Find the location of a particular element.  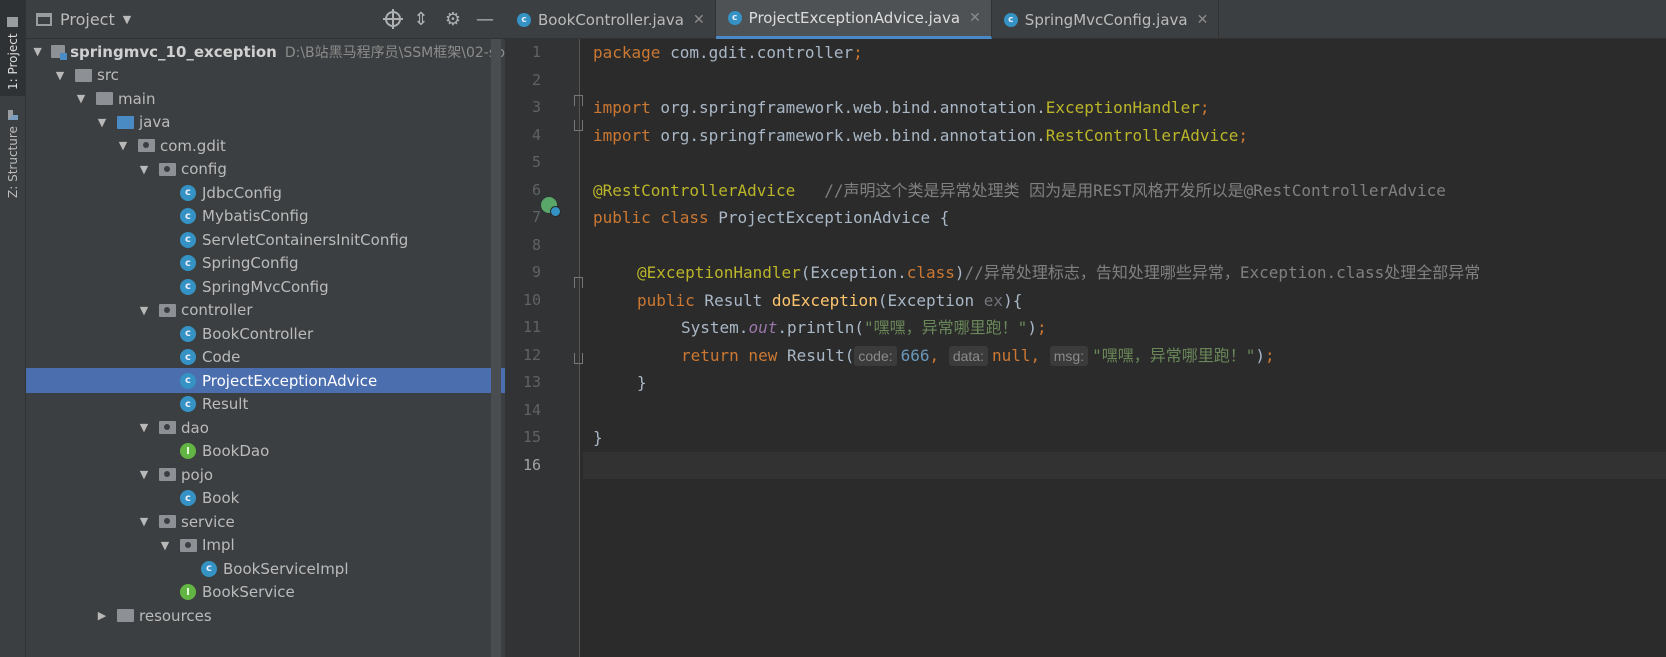

tree-node: ▶cJdbcConfig is located at coordinates (265, 192).